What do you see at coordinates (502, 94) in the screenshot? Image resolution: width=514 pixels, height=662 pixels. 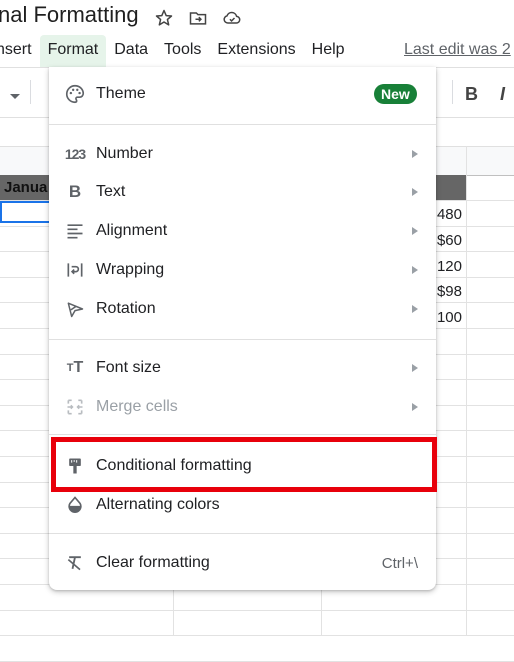 I see `italic-button: I` at bounding box center [502, 94].